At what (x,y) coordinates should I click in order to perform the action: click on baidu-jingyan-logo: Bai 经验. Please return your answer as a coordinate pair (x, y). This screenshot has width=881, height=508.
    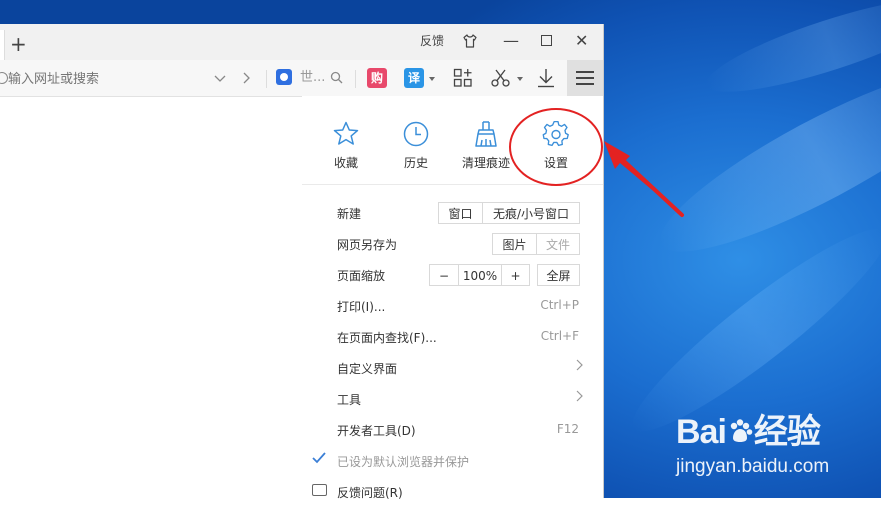
    Looking at the image, I should click on (748, 428).